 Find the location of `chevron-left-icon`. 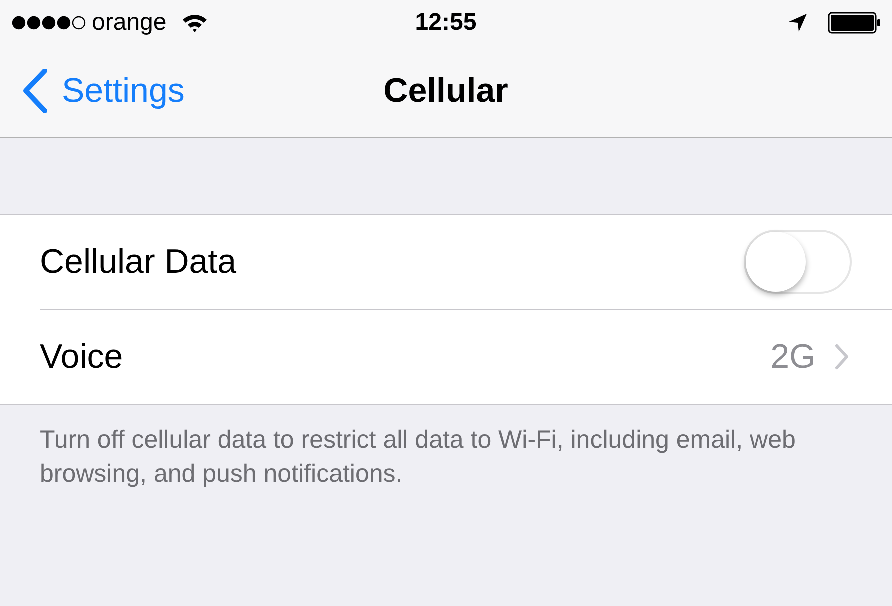

chevron-left-icon is located at coordinates (35, 91).